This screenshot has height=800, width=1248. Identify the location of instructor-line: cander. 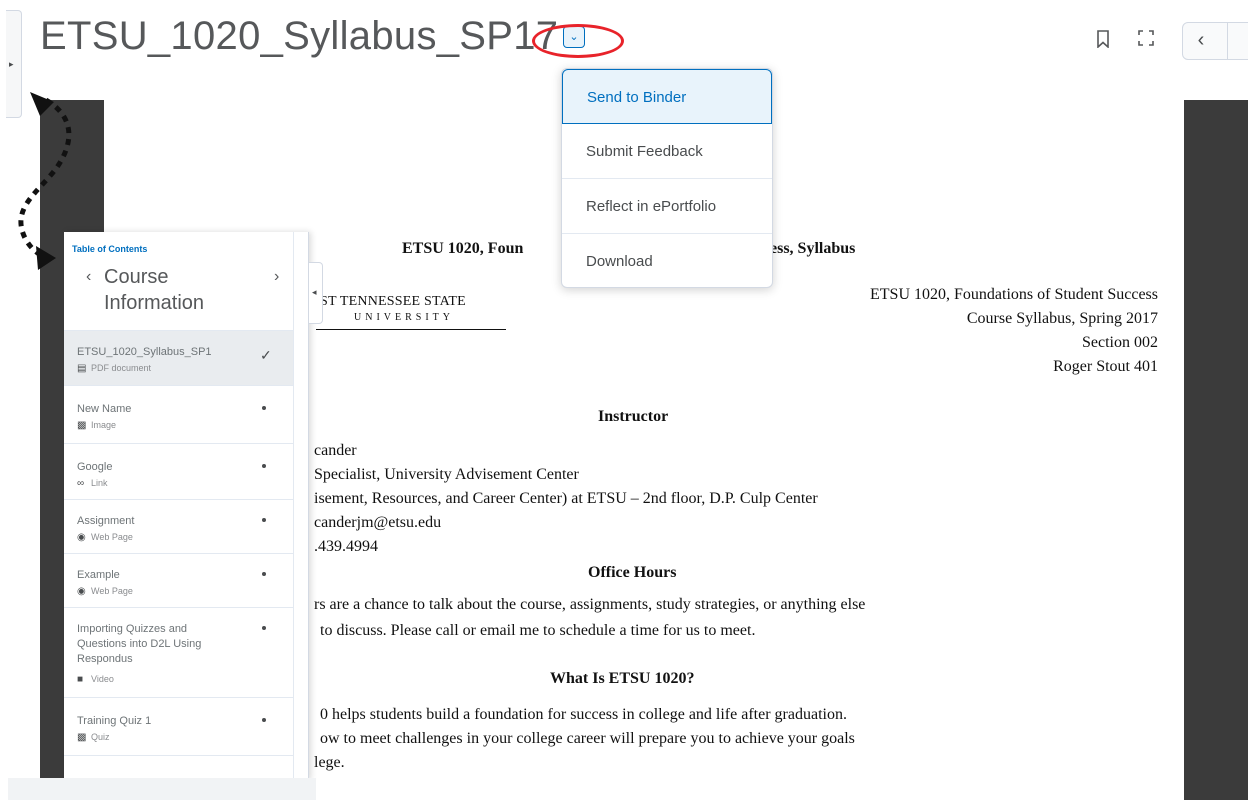
(335, 450).